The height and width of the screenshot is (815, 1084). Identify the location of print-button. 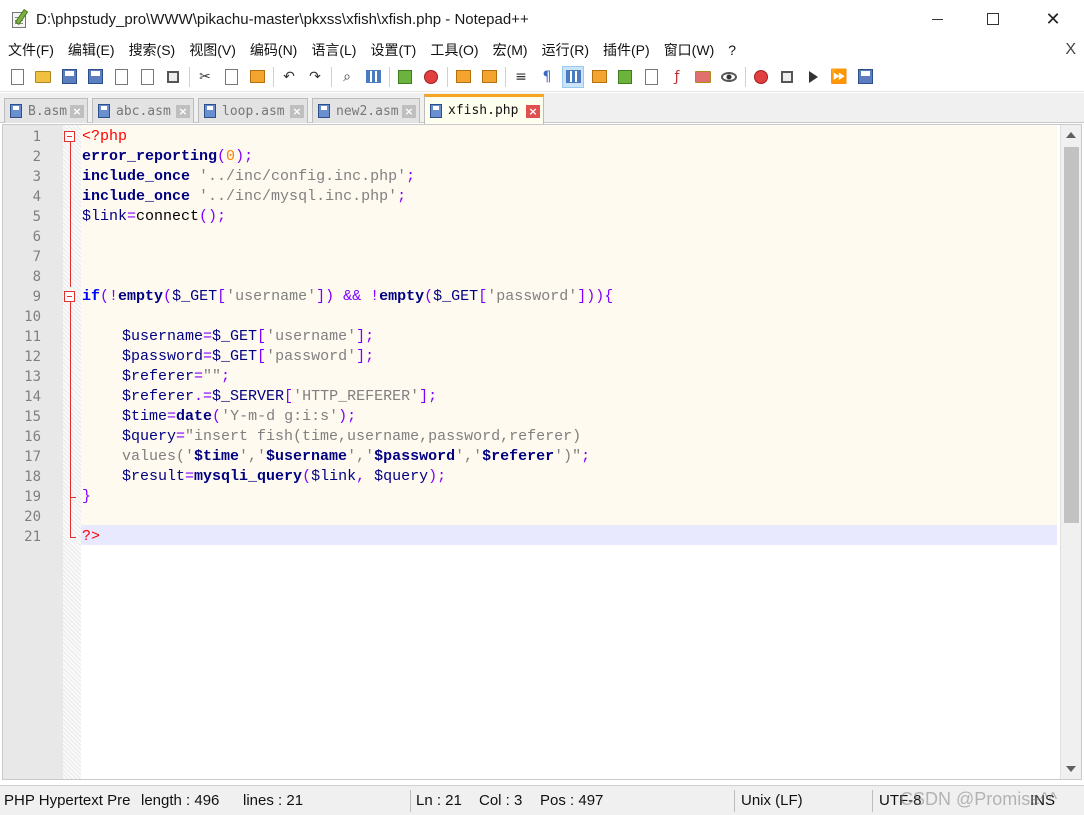
(173, 77).